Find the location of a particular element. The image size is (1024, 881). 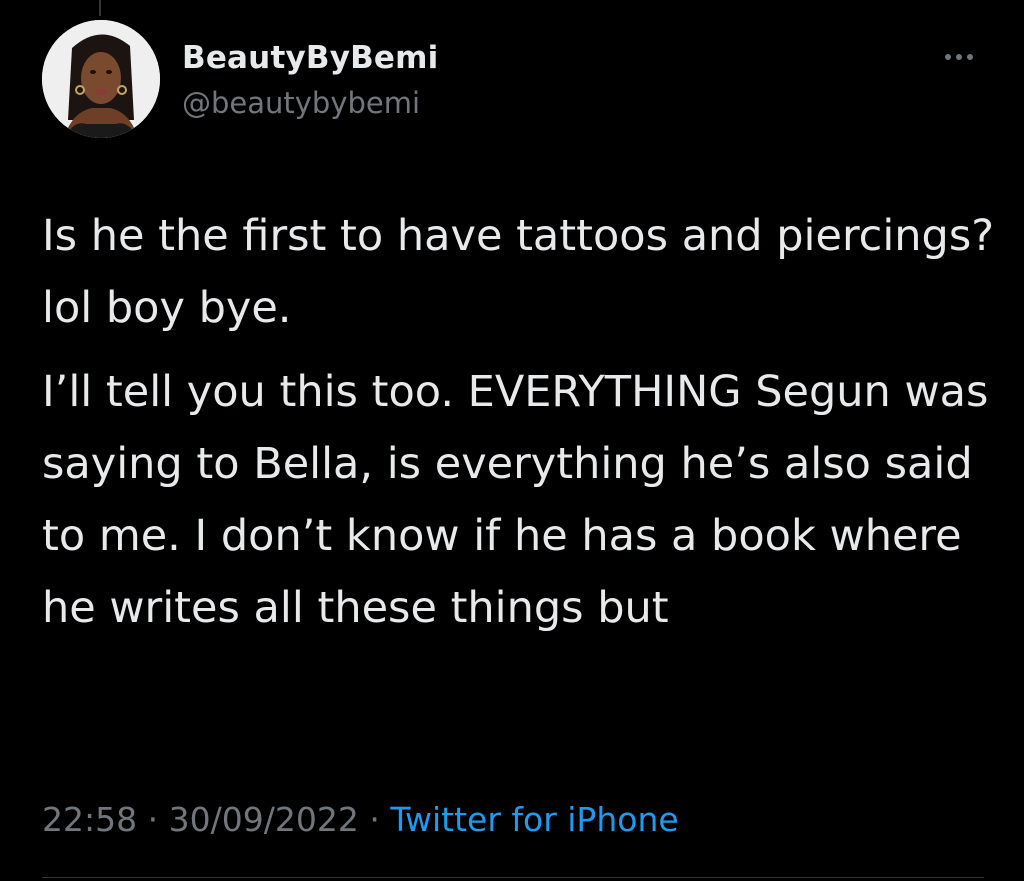

tweet-source-link: Twitter for iPhone is located at coordinates (534, 819).